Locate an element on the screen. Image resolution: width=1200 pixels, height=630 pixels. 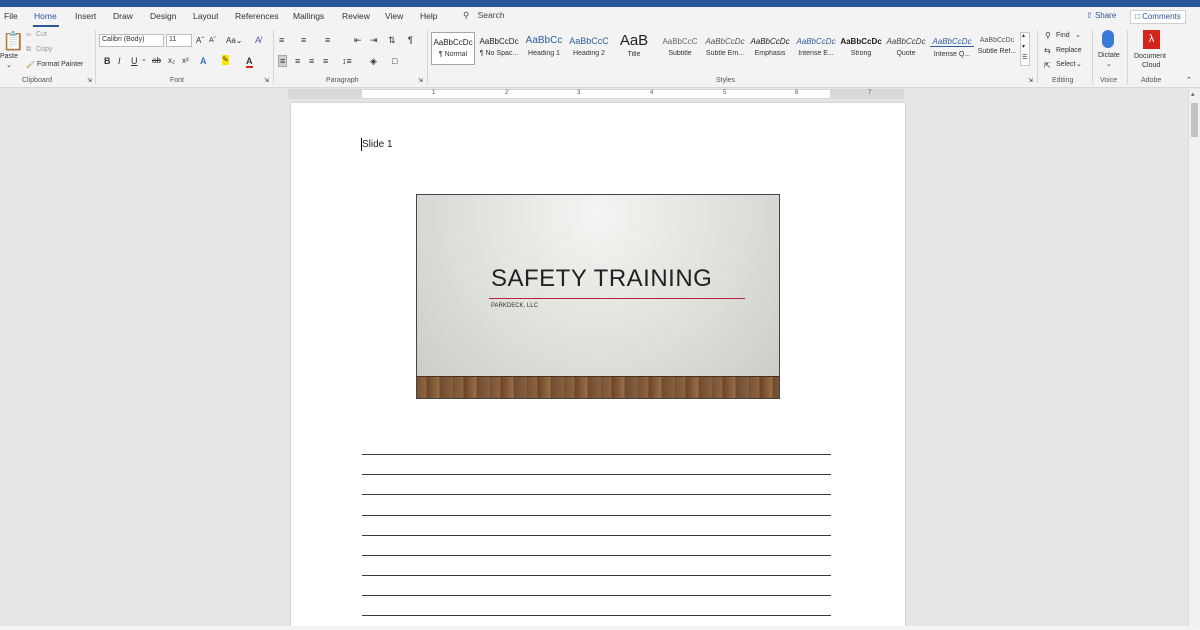
vertical-scrollbar: ▴ is located at coordinates (1194, 359).